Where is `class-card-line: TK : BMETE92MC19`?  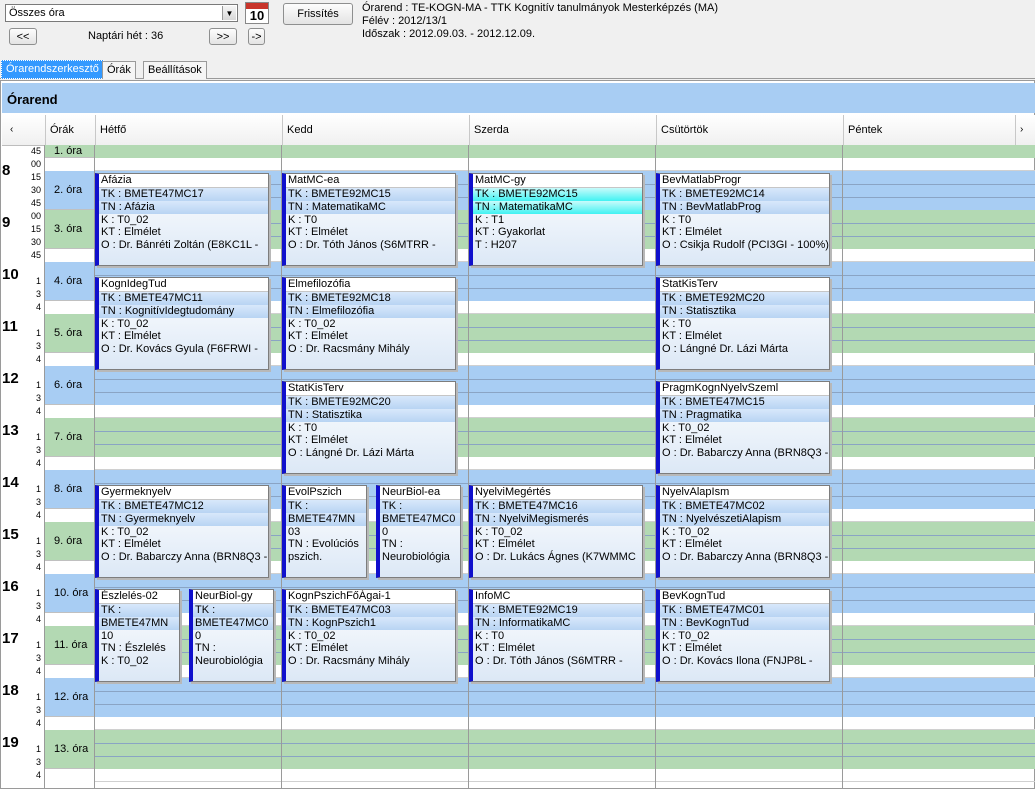
class-card-line: TK : BMETE92MC19 is located at coordinates (557, 610).